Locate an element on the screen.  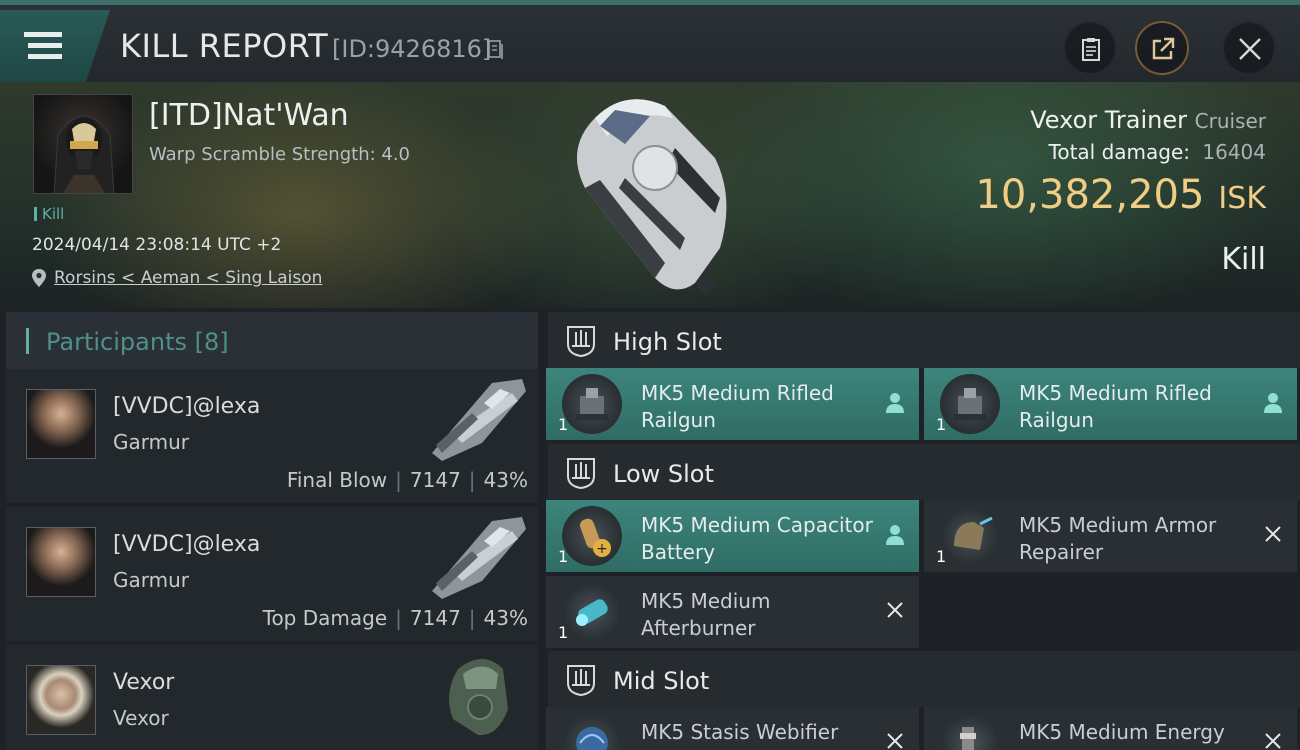
module-name: MK5 Medium Energy is located at coordinates (1122, 732).